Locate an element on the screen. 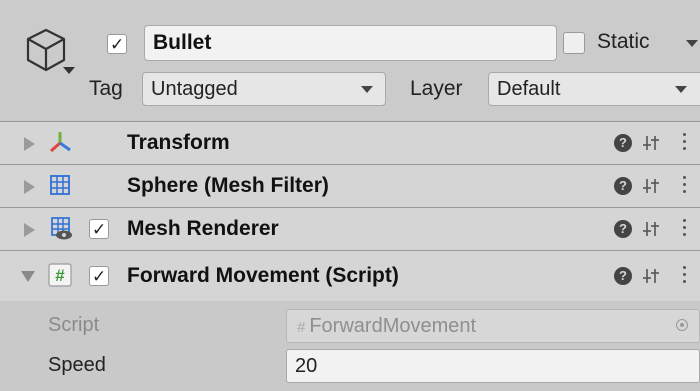 This screenshot has width=700, height=391. layer-dropdown: Default is located at coordinates (594, 89).